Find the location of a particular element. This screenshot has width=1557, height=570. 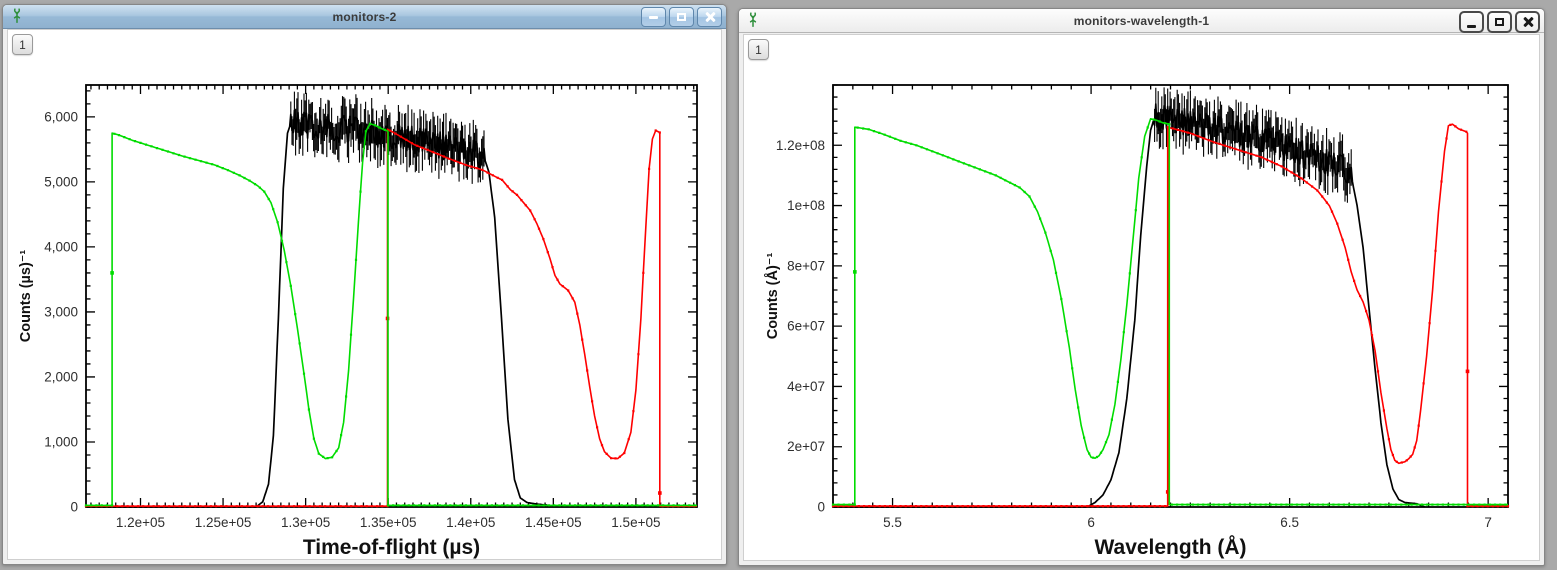

x-axis-title: Time-of-flight (µs) is located at coordinates (391, 547).